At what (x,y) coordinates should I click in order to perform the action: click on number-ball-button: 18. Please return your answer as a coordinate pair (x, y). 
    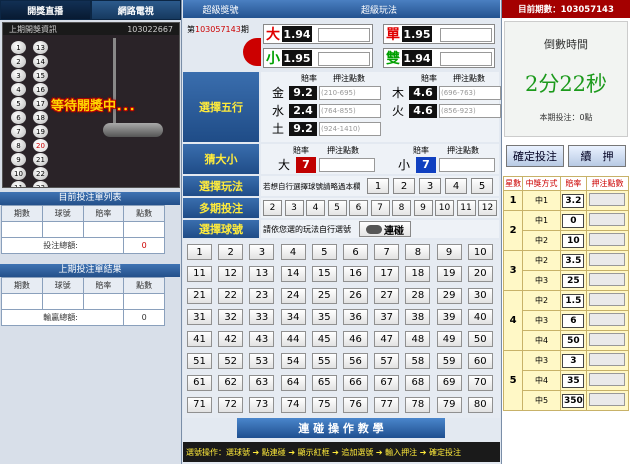
    Looking at the image, I should click on (418, 273).